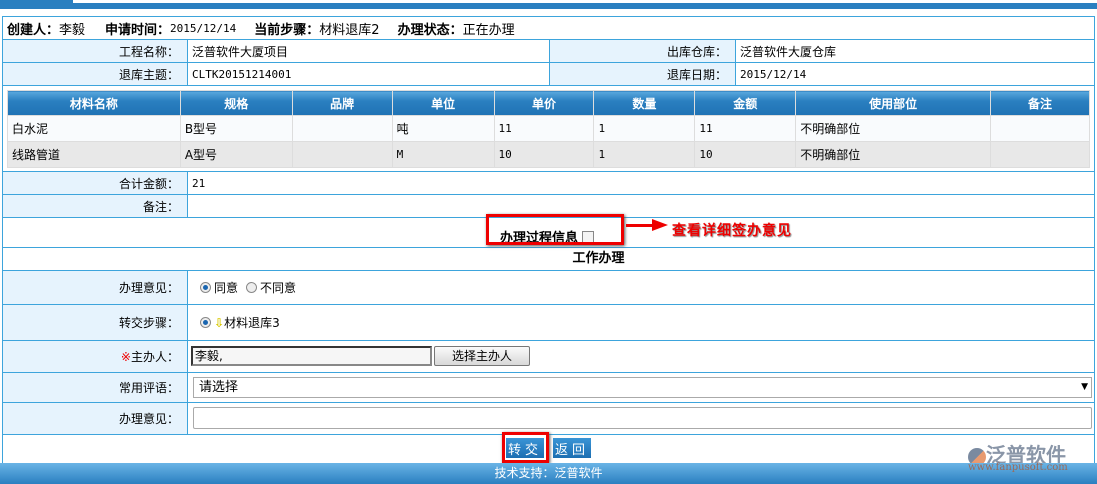 The height and width of the screenshot is (484, 1097). I want to click on col-header: 单价, so click(544, 103).